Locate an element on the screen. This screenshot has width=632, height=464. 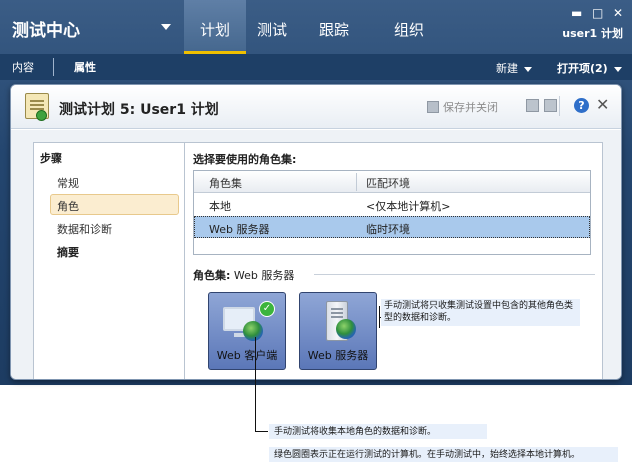
column-divider is located at coordinates (356, 182).